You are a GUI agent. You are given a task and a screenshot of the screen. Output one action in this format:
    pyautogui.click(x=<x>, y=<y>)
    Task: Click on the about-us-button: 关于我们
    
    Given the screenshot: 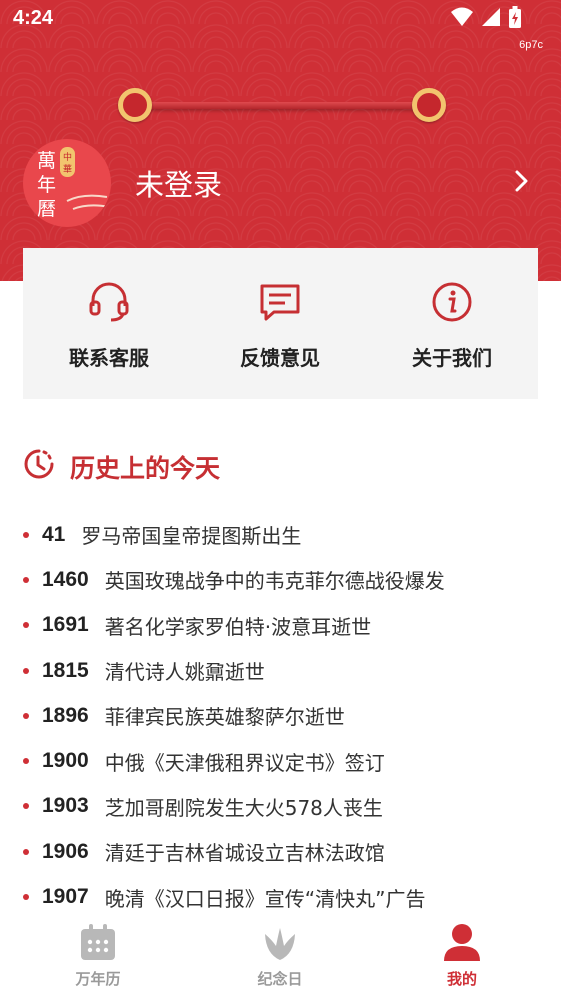 What is the action you would take?
    pyautogui.click(x=452, y=324)
    